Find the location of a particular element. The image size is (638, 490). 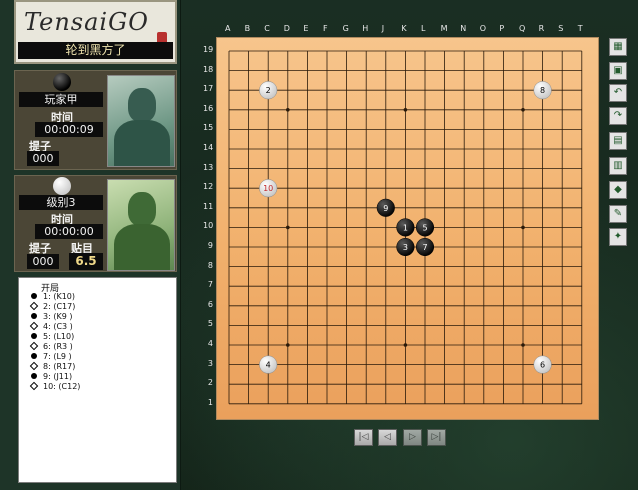

hint-button: ◆ is located at coordinates (618, 190).